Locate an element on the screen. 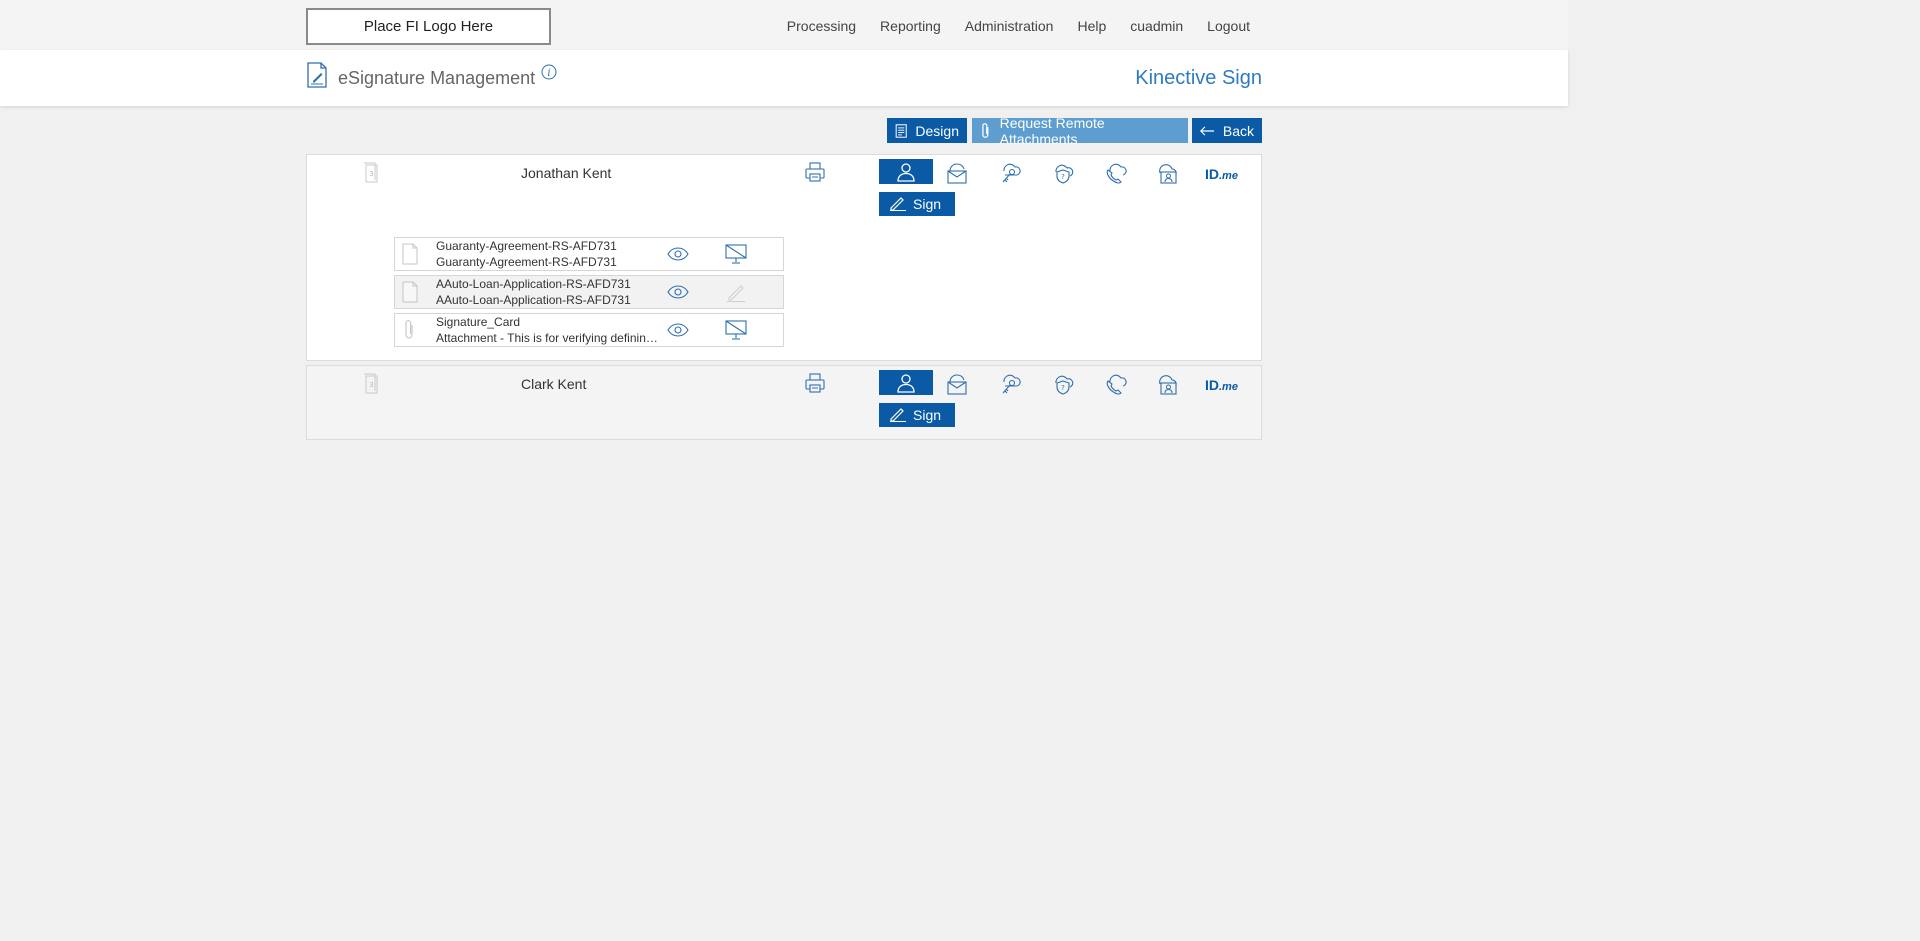 The width and height of the screenshot is (1920, 941). back-button-label: Back is located at coordinates (1238, 130).